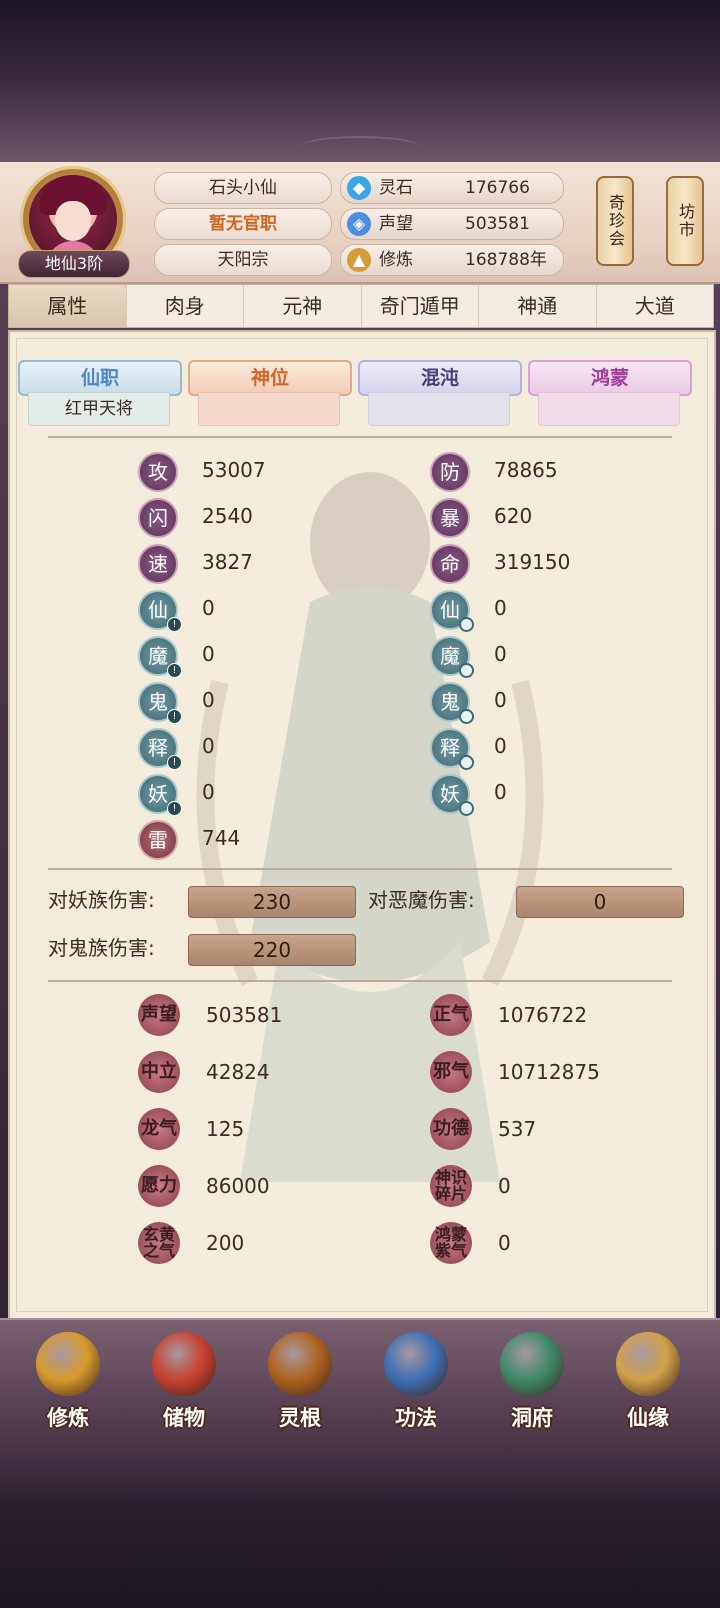 The height and width of the screenshot is (1608, 720). Describe the element at coordinates (452, 260) in the screenshot. I see `resource-cultivation: ▲ 修炼 168788年` at that location.